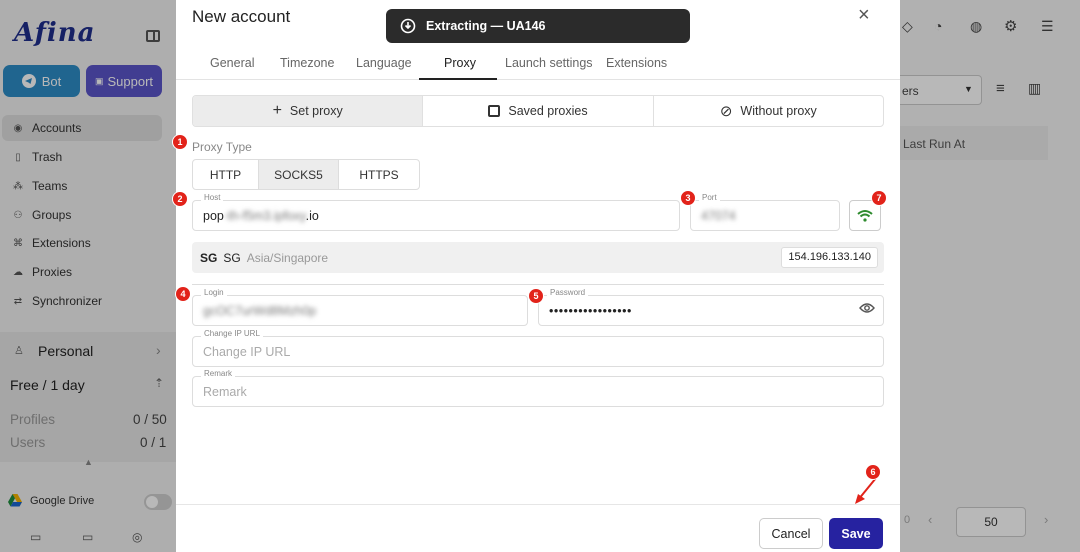  Describe the element at coordinates (494, 111) in the screenshot. I see `save-disk-icon` at that location.